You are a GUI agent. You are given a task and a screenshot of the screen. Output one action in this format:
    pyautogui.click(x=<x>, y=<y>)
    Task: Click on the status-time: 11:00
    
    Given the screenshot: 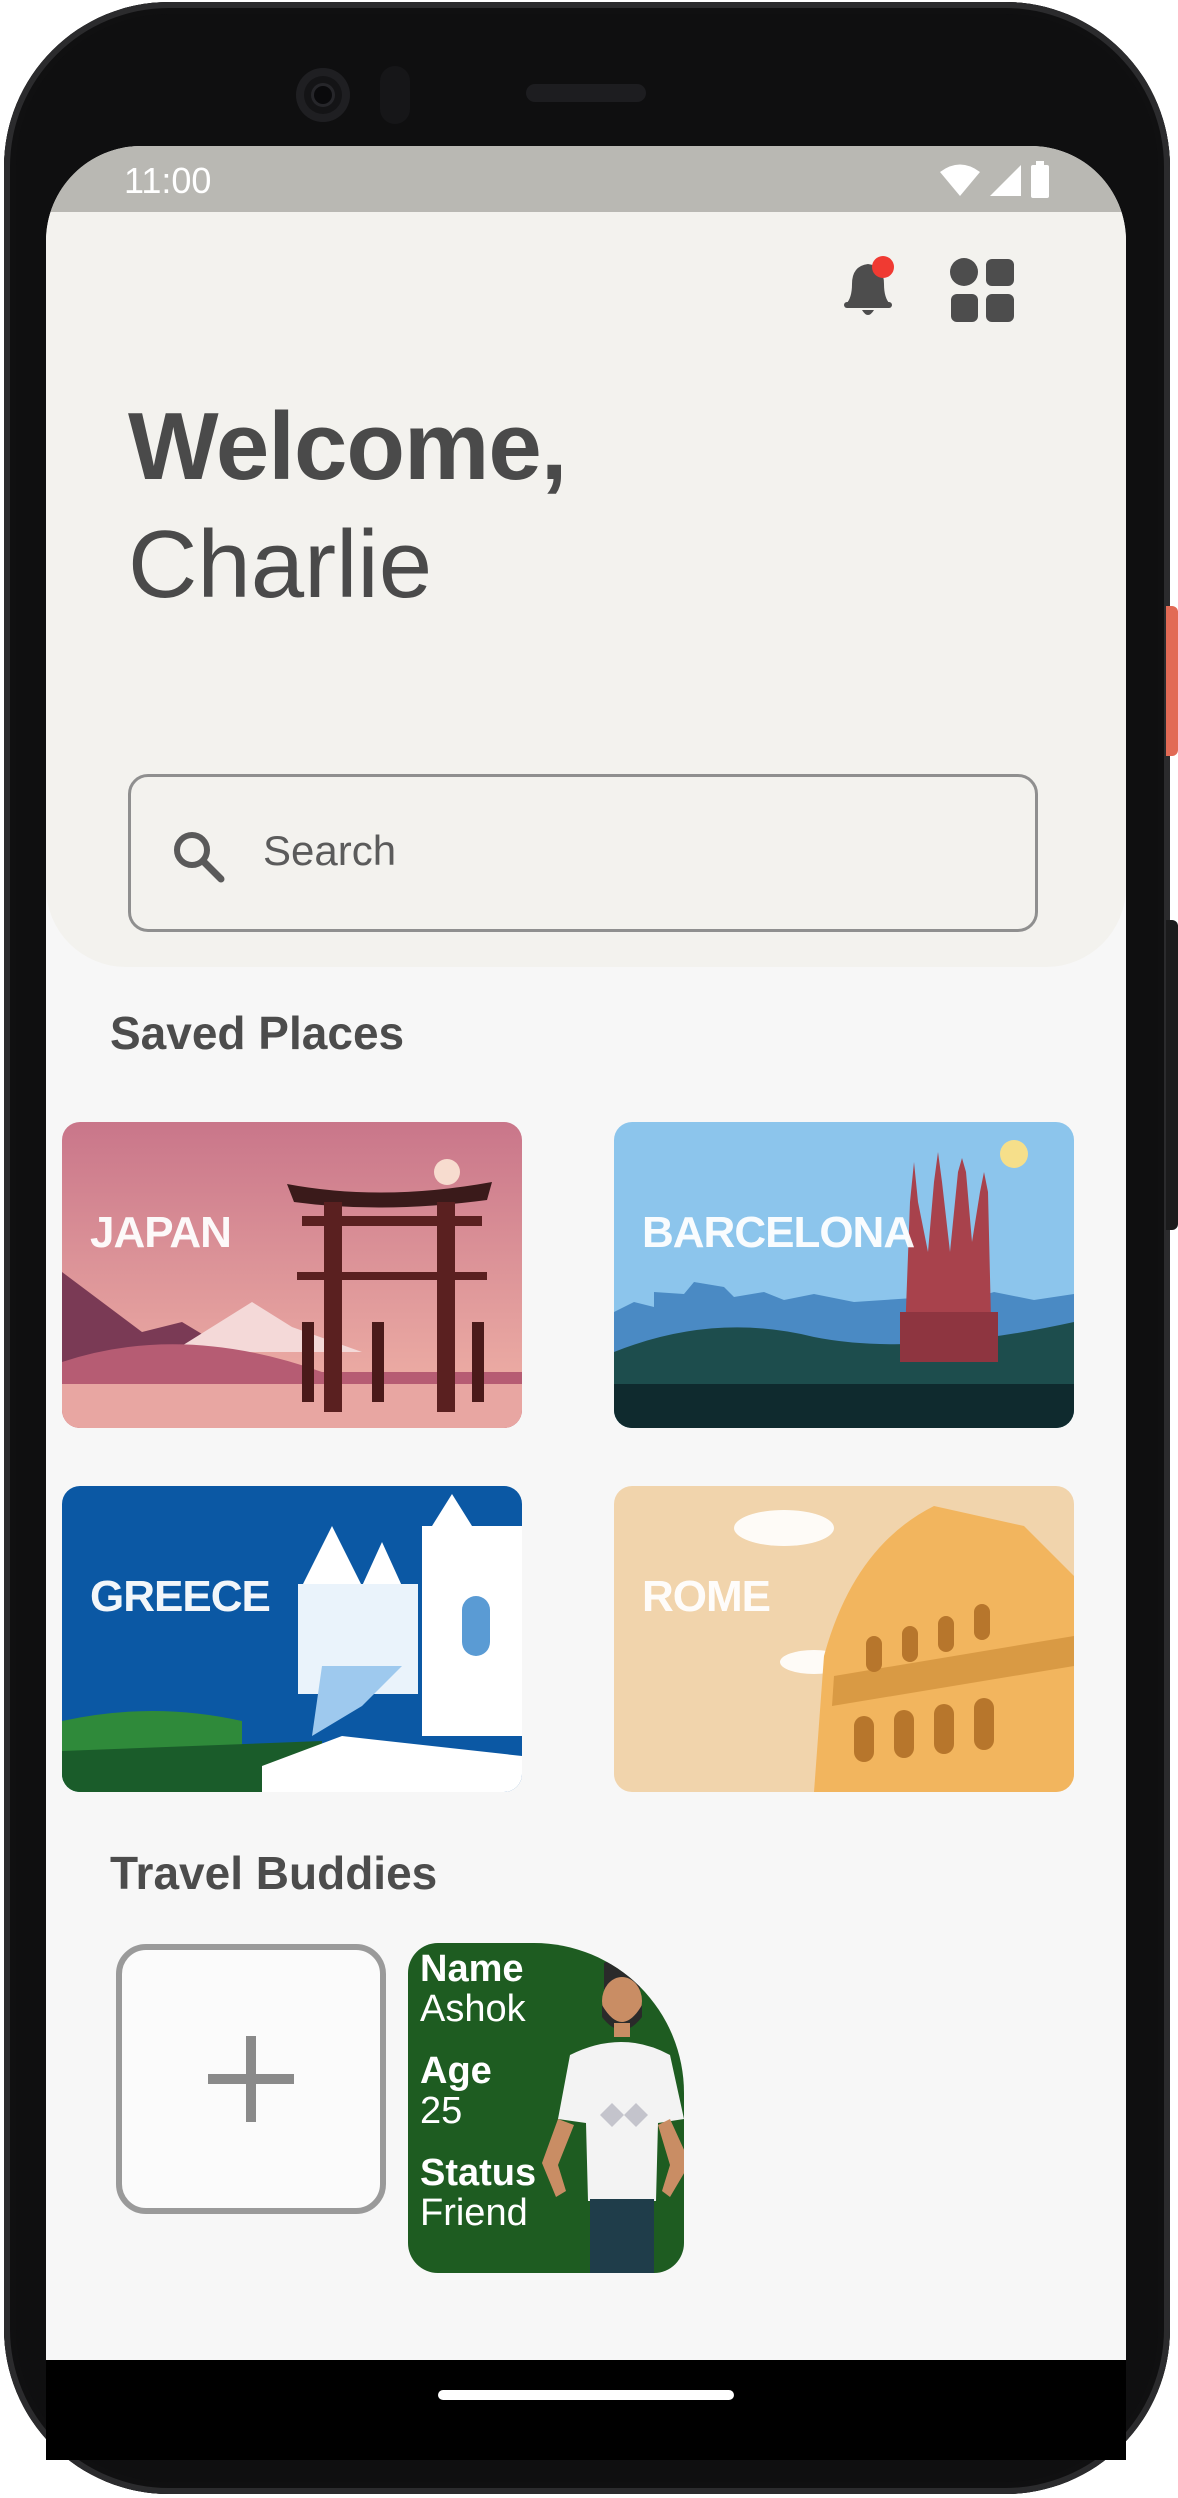 What is the action you would take?
    pyautogui.click(x=168, y=180)
    